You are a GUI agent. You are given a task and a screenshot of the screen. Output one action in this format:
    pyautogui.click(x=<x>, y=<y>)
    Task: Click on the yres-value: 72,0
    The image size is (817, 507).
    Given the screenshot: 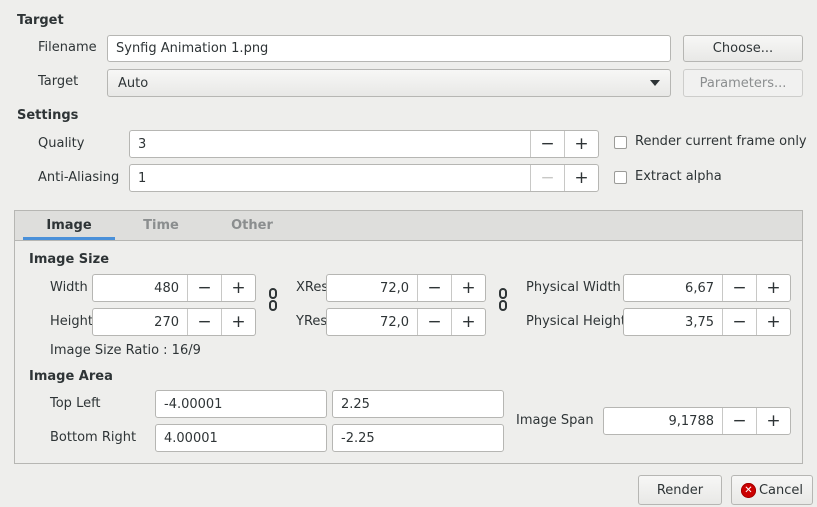 What is the action you would take?
    pyautogui.click(x=372, y=322)
    